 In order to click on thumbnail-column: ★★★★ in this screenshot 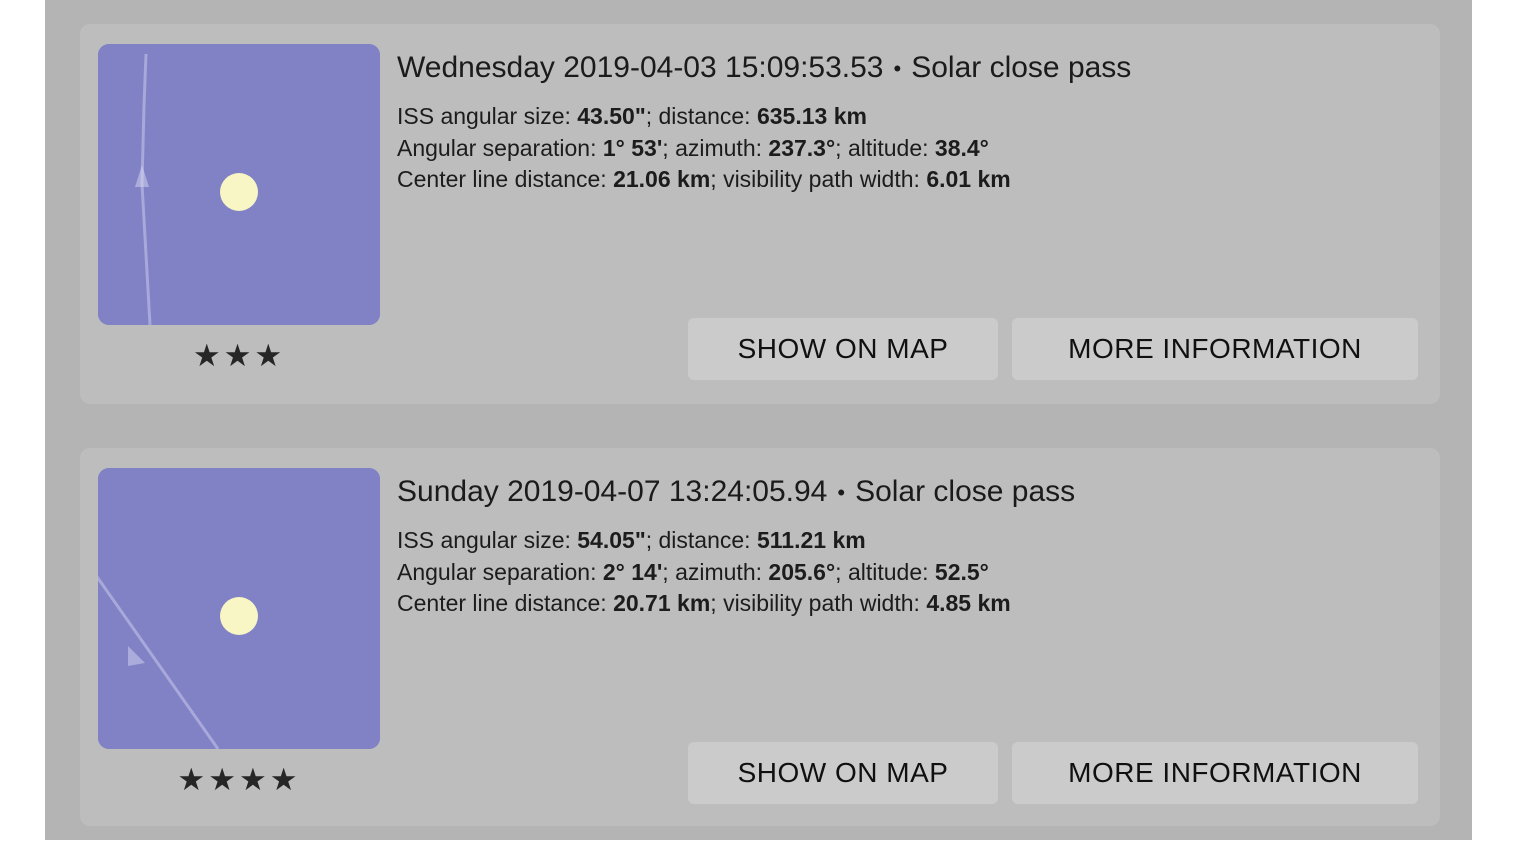, I will do `click(240, 632)`.